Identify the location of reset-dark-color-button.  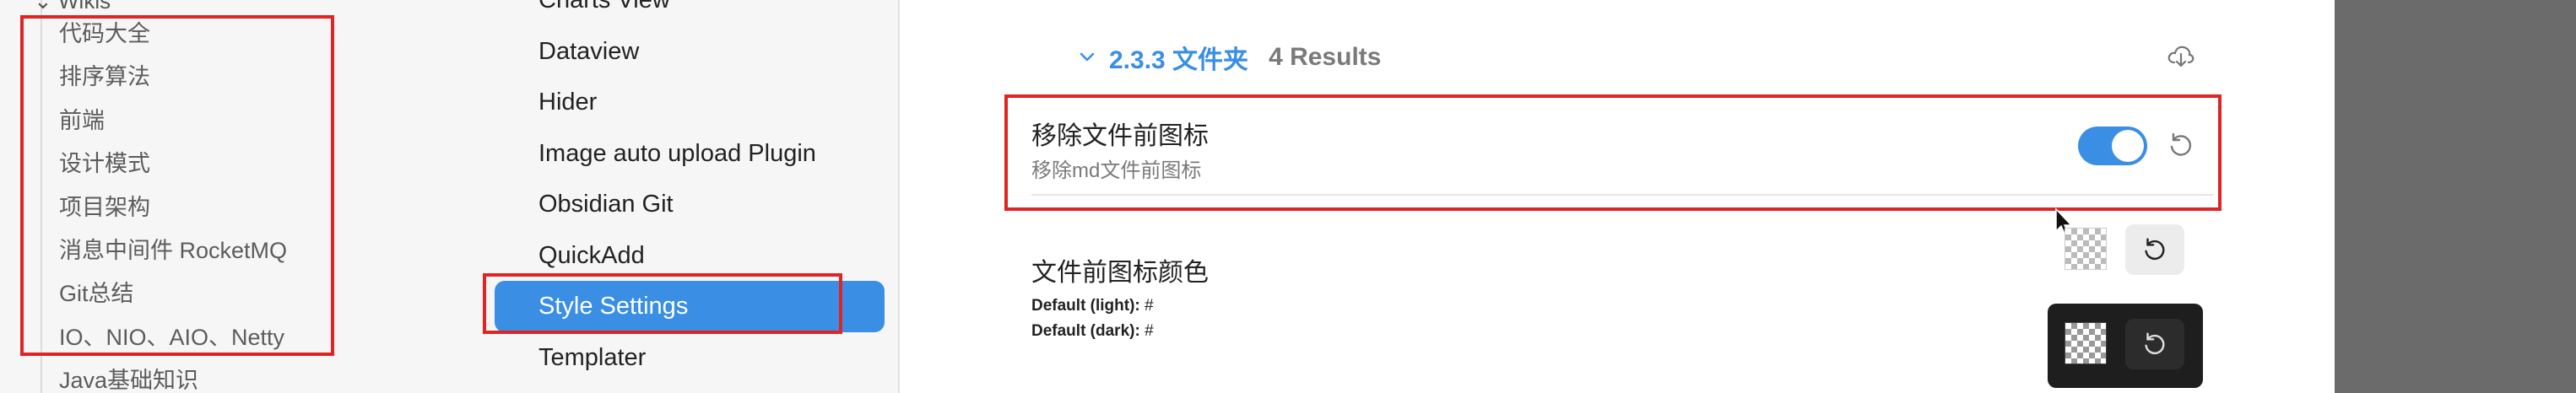
(2154, 344).